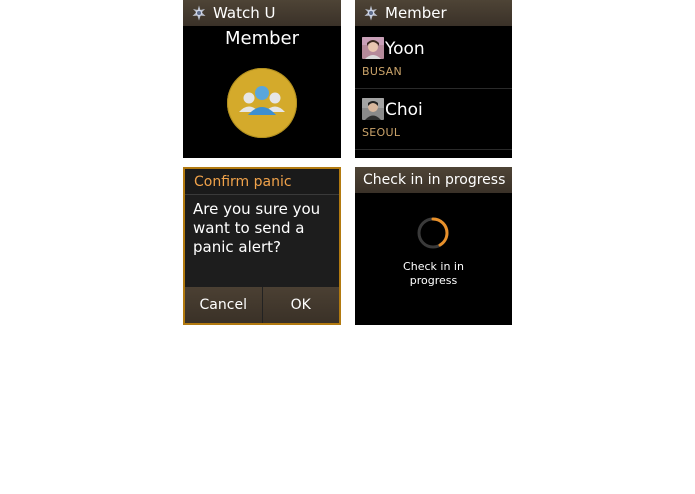 The image size is (695, 494). I want to click on screen-title: Member, so click(416, 13).